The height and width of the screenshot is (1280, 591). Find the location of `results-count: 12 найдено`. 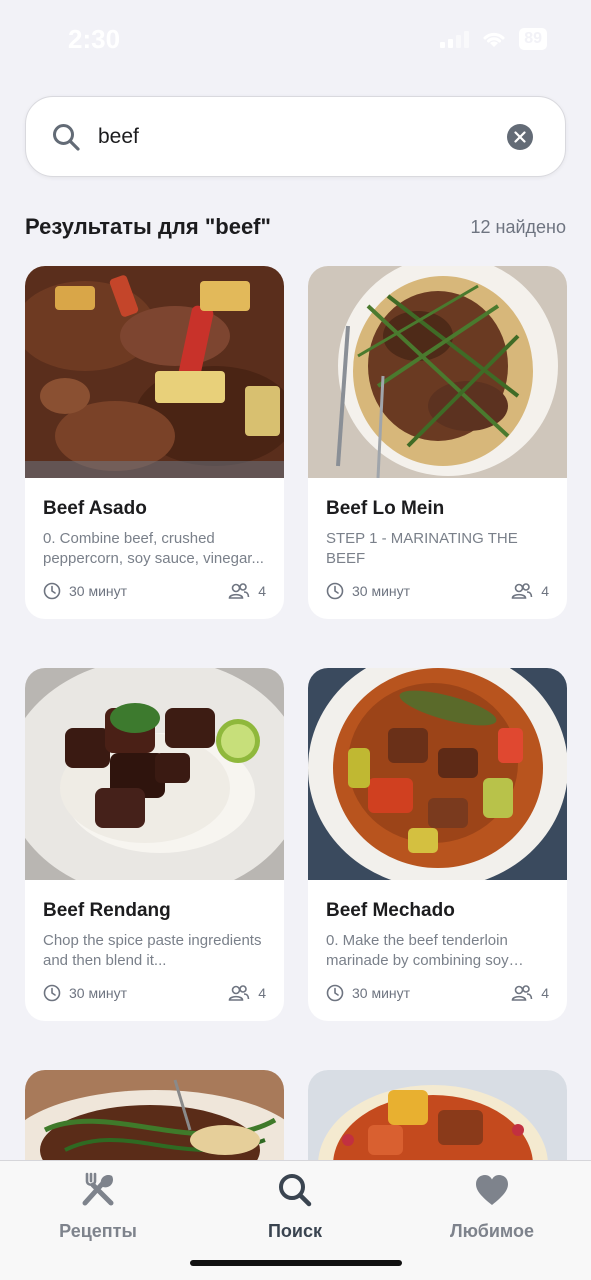

results-count: 12 найдено is located at coordinates (518, 227).